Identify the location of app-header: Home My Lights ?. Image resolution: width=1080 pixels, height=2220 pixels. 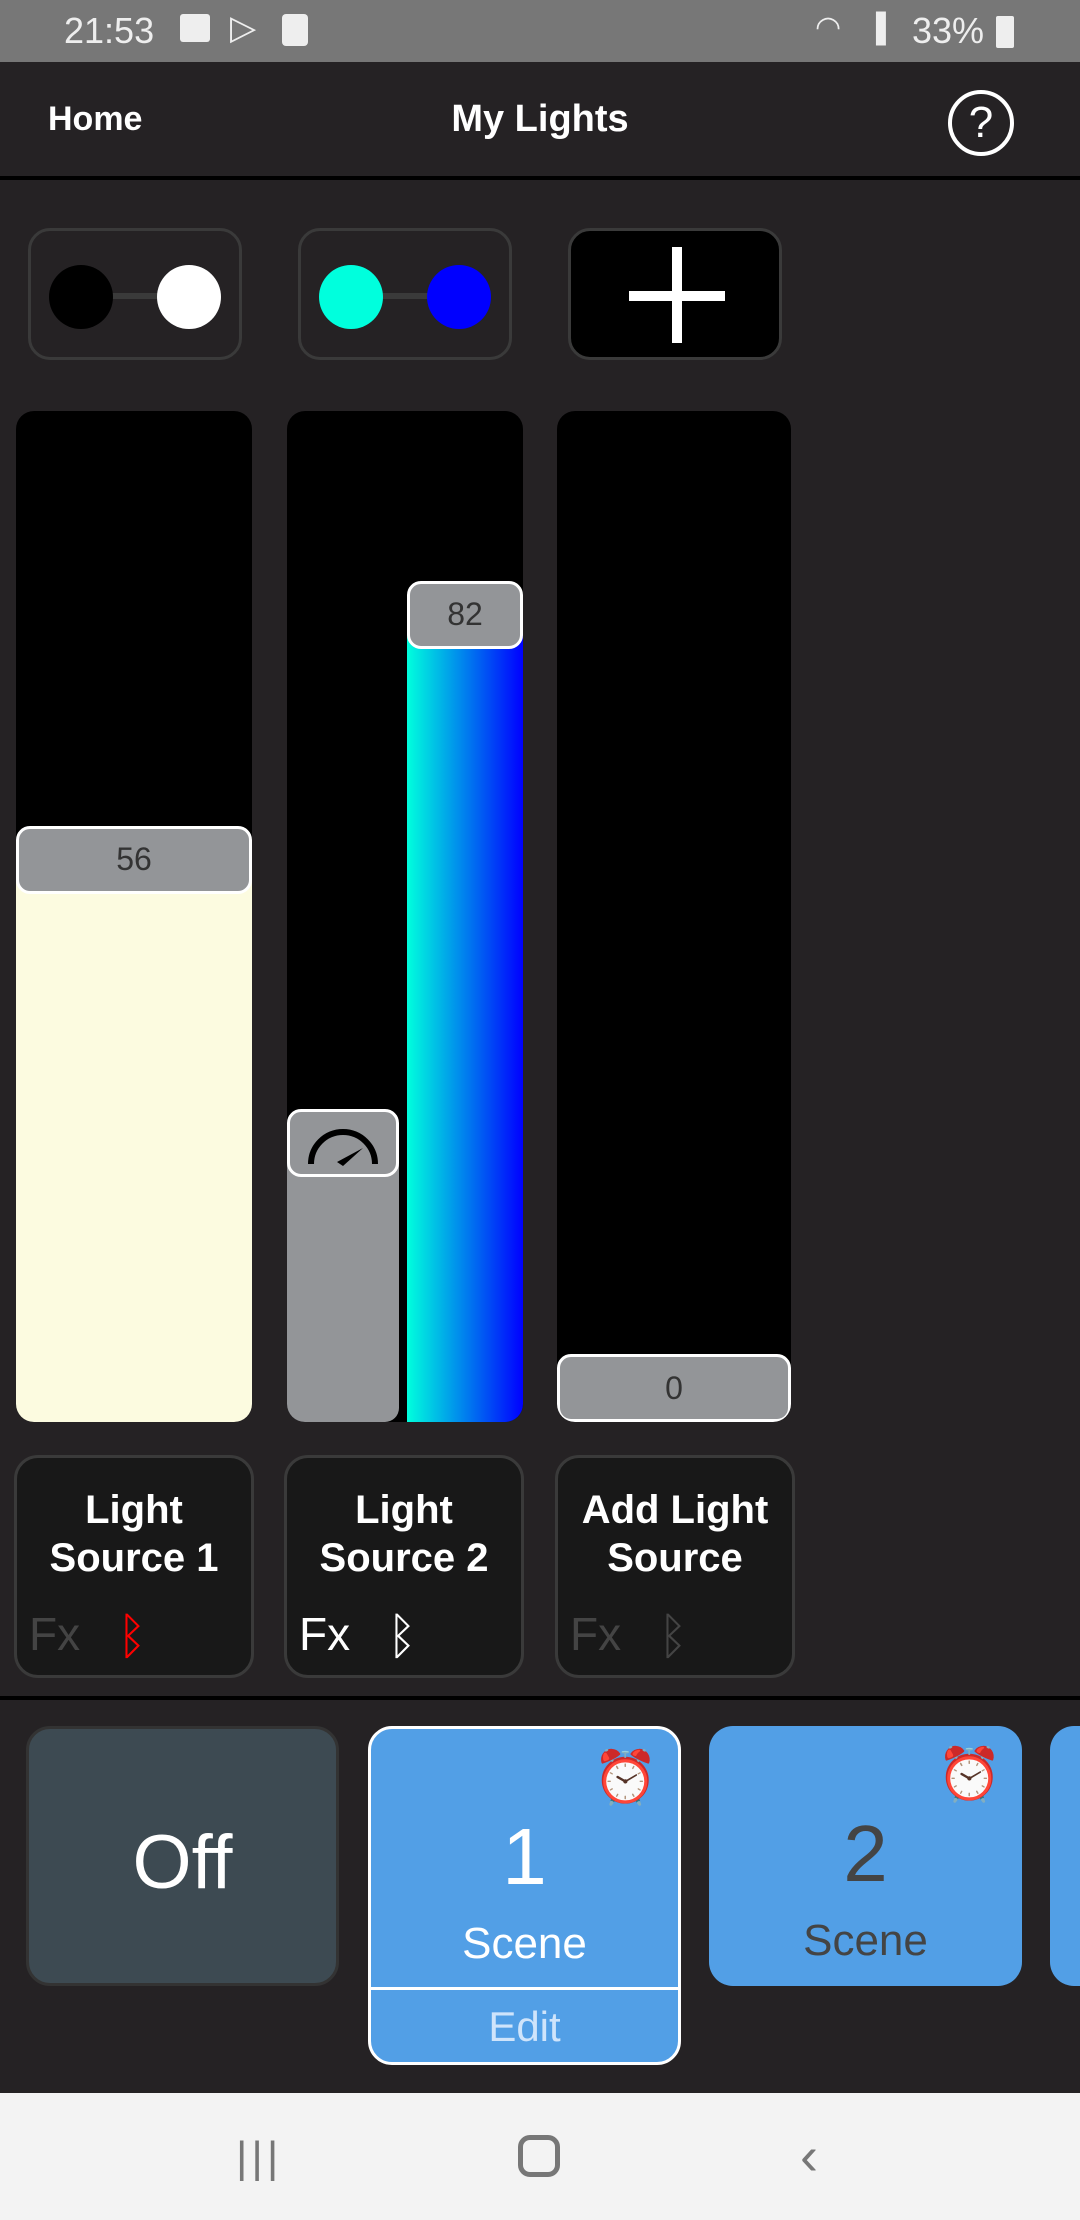
(540, 121).